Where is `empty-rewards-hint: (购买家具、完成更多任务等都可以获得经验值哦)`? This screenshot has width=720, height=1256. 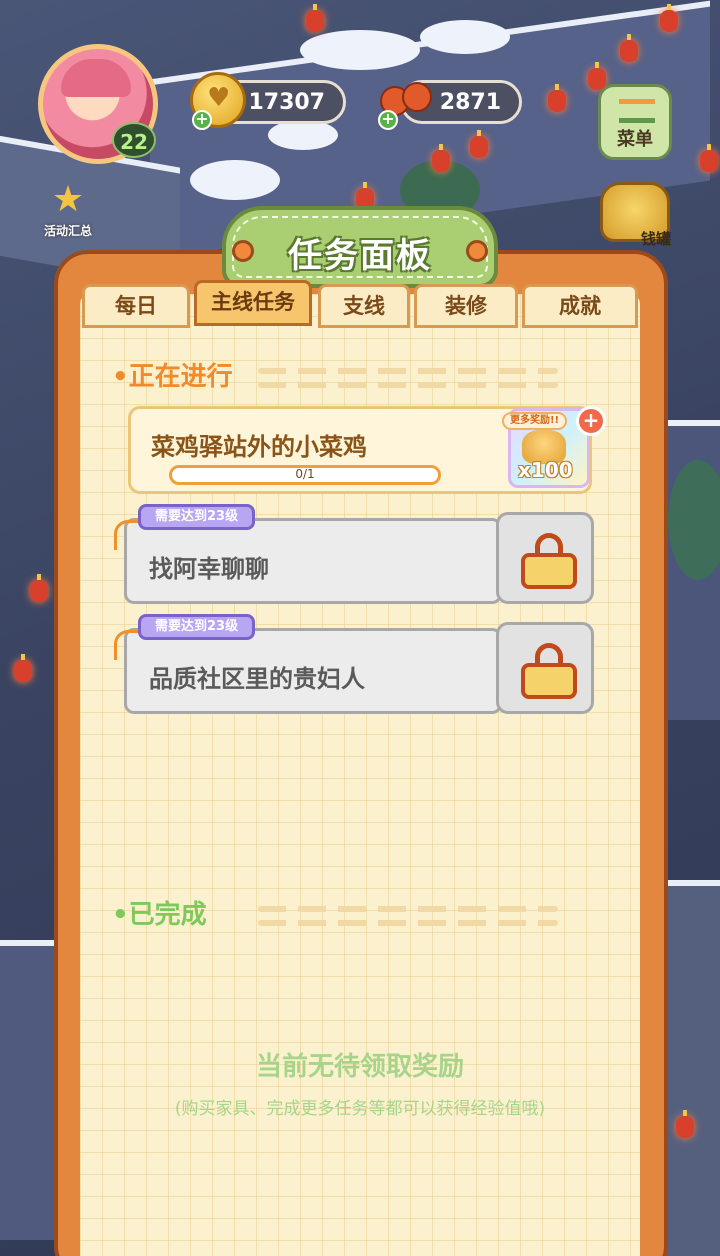 empty-rewards-hint: (购买家具、完成更多任务等都可以获得经验值哦) is located at coordinates (360, 1109).